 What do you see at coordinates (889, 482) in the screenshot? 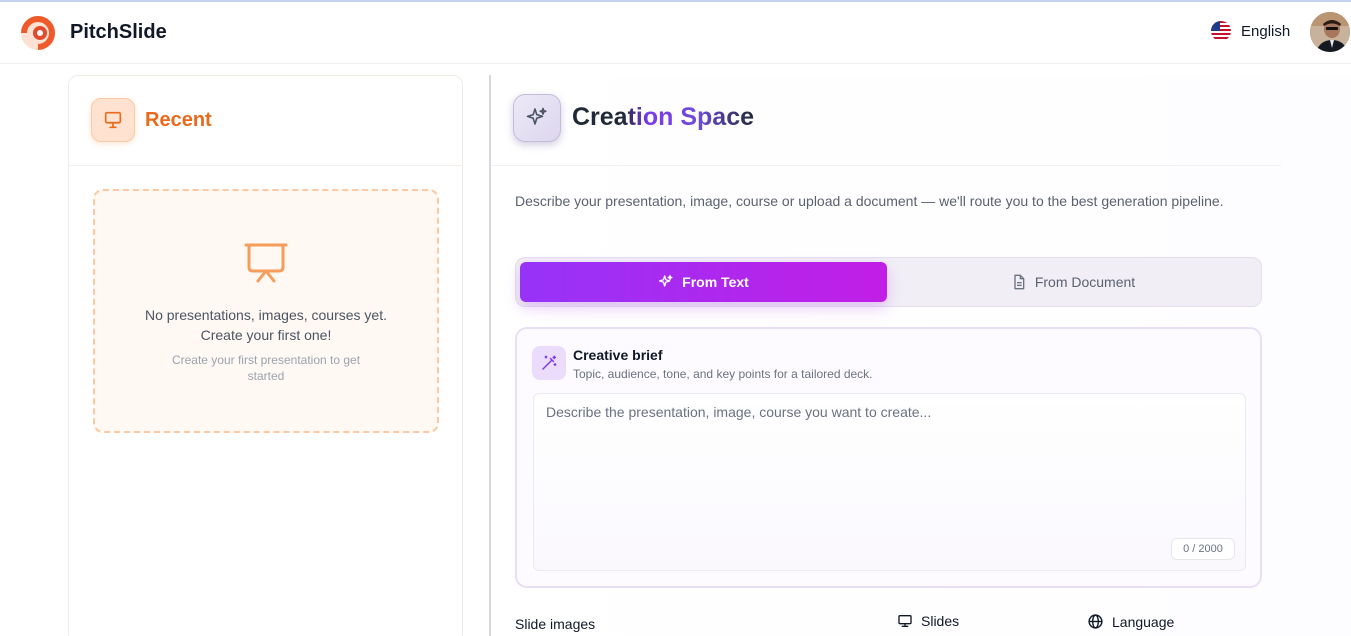
I see `brief-textarea` at bounding box center [889, 482].